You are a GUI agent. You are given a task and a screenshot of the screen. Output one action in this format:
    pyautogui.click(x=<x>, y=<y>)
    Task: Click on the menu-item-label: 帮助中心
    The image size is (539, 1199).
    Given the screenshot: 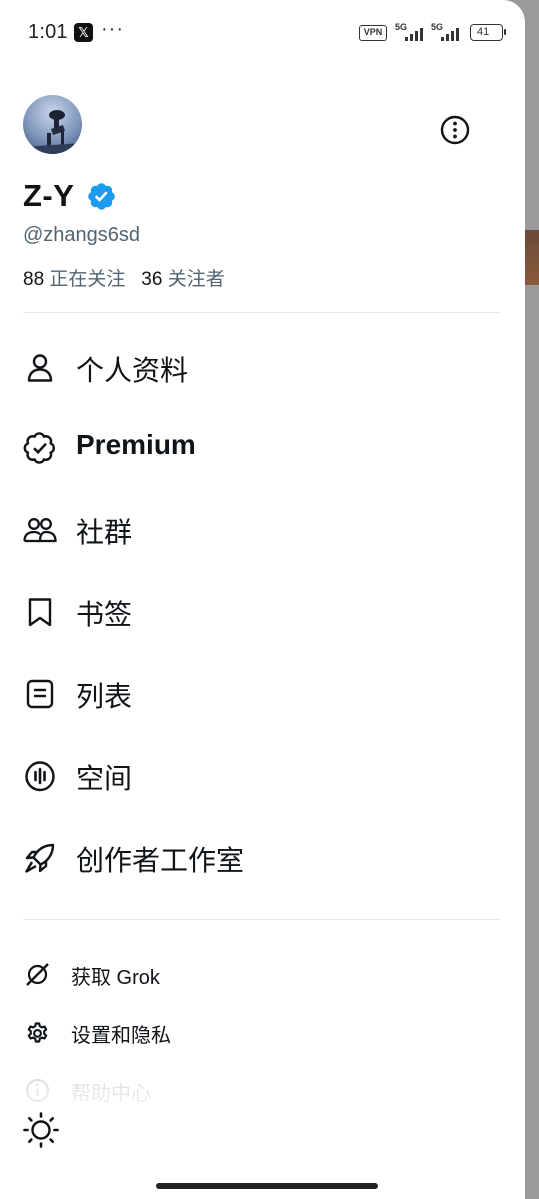 What is the action you would take?
    pyautogui.click(x=111, y=1094)
    